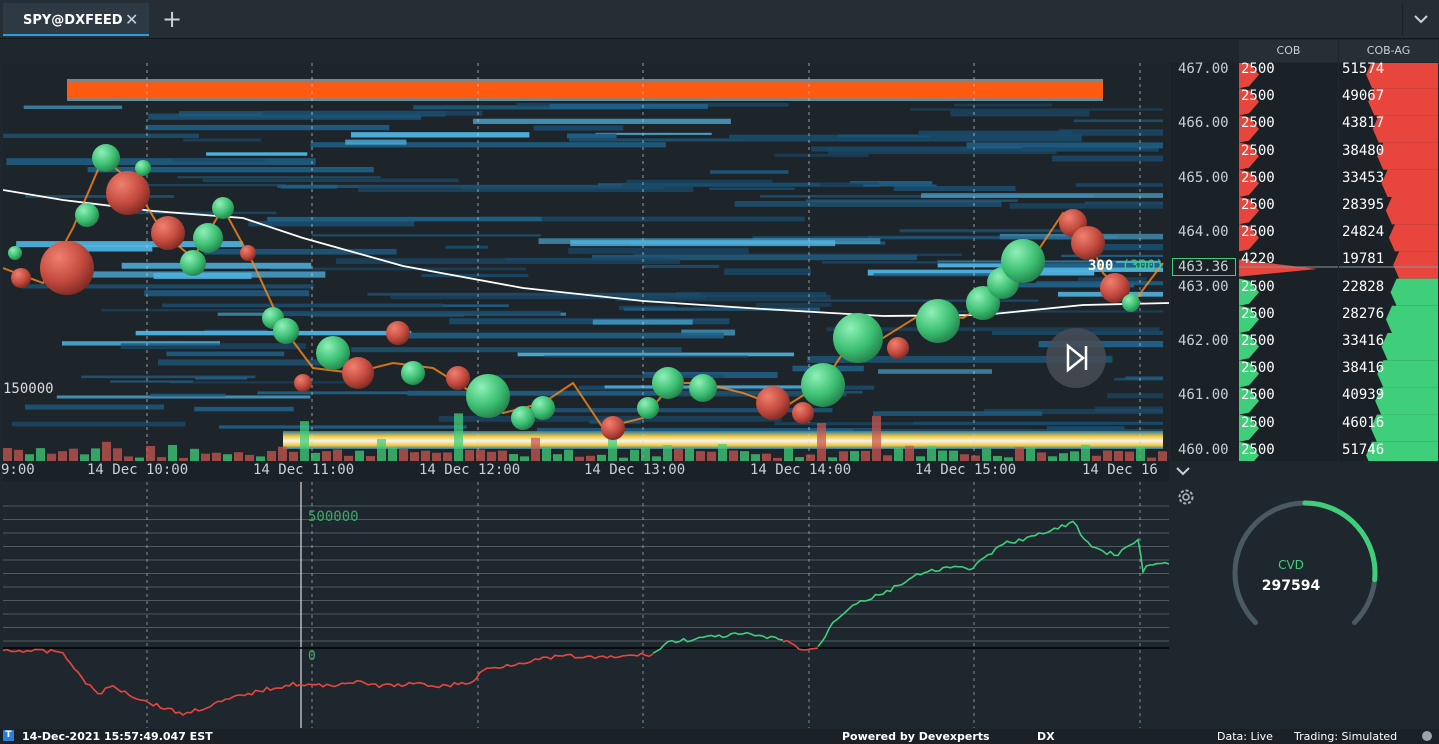  I want to click on cobag-value: 22828, so click(1363, 286).